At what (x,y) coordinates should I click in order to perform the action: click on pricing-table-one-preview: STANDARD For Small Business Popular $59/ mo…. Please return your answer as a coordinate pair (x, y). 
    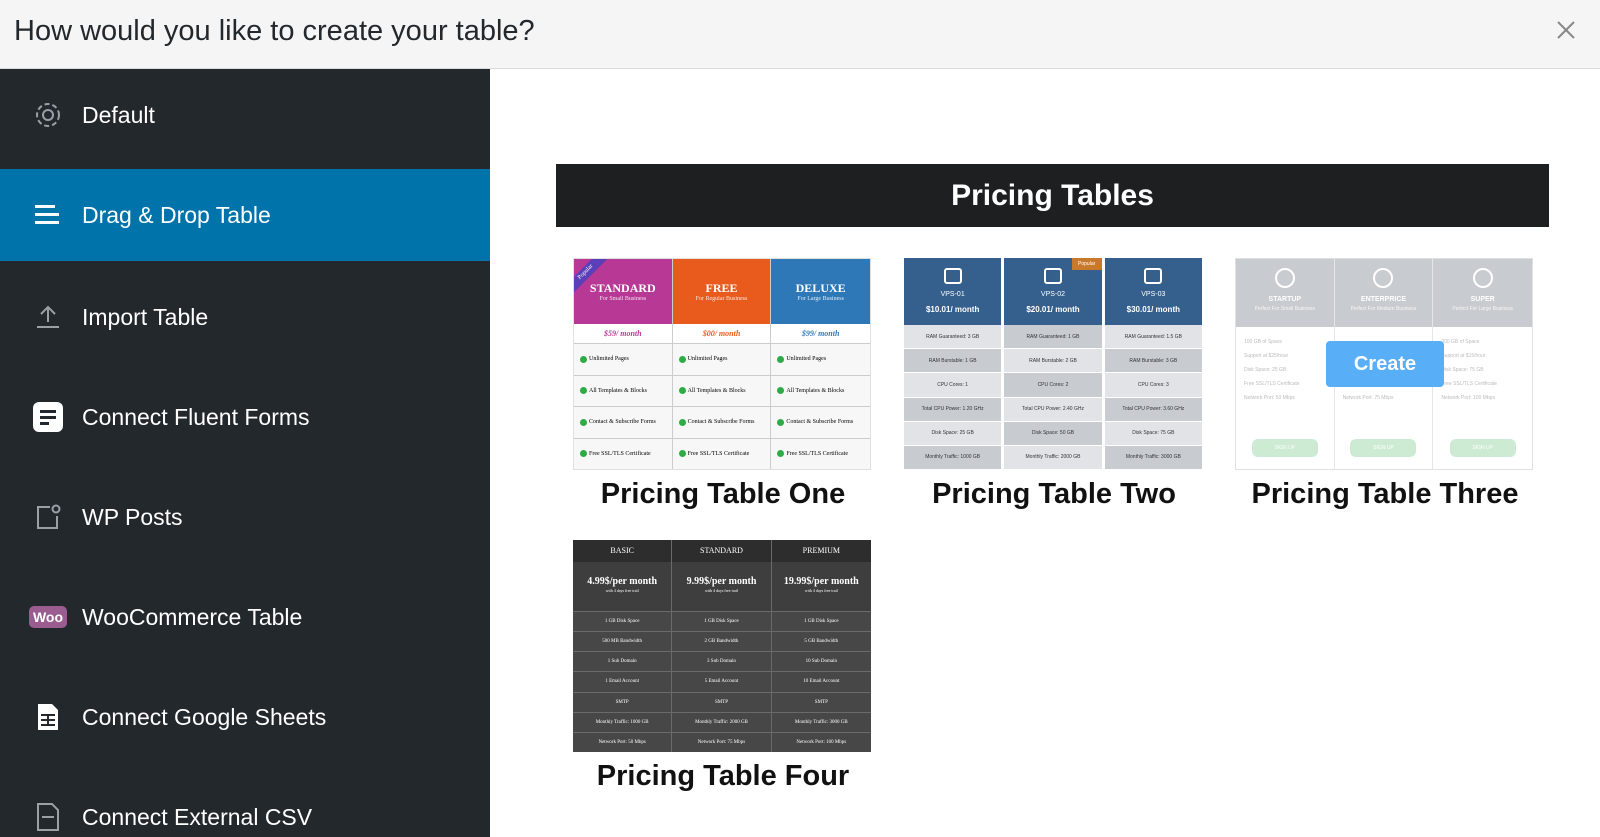
    Looking at the image, I should click on (722, 364).